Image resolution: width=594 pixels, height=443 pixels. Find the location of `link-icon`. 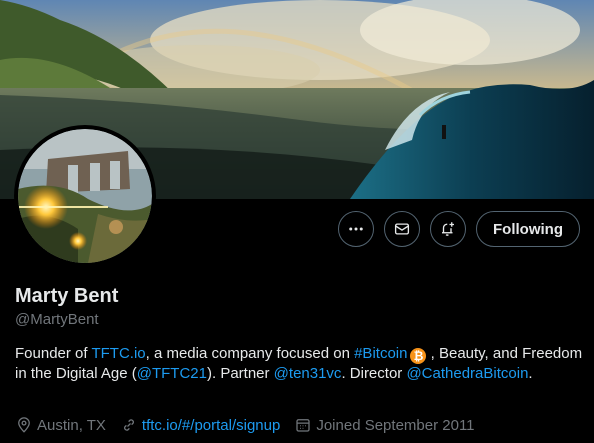

link-icon is located at coordinates (128, 425).